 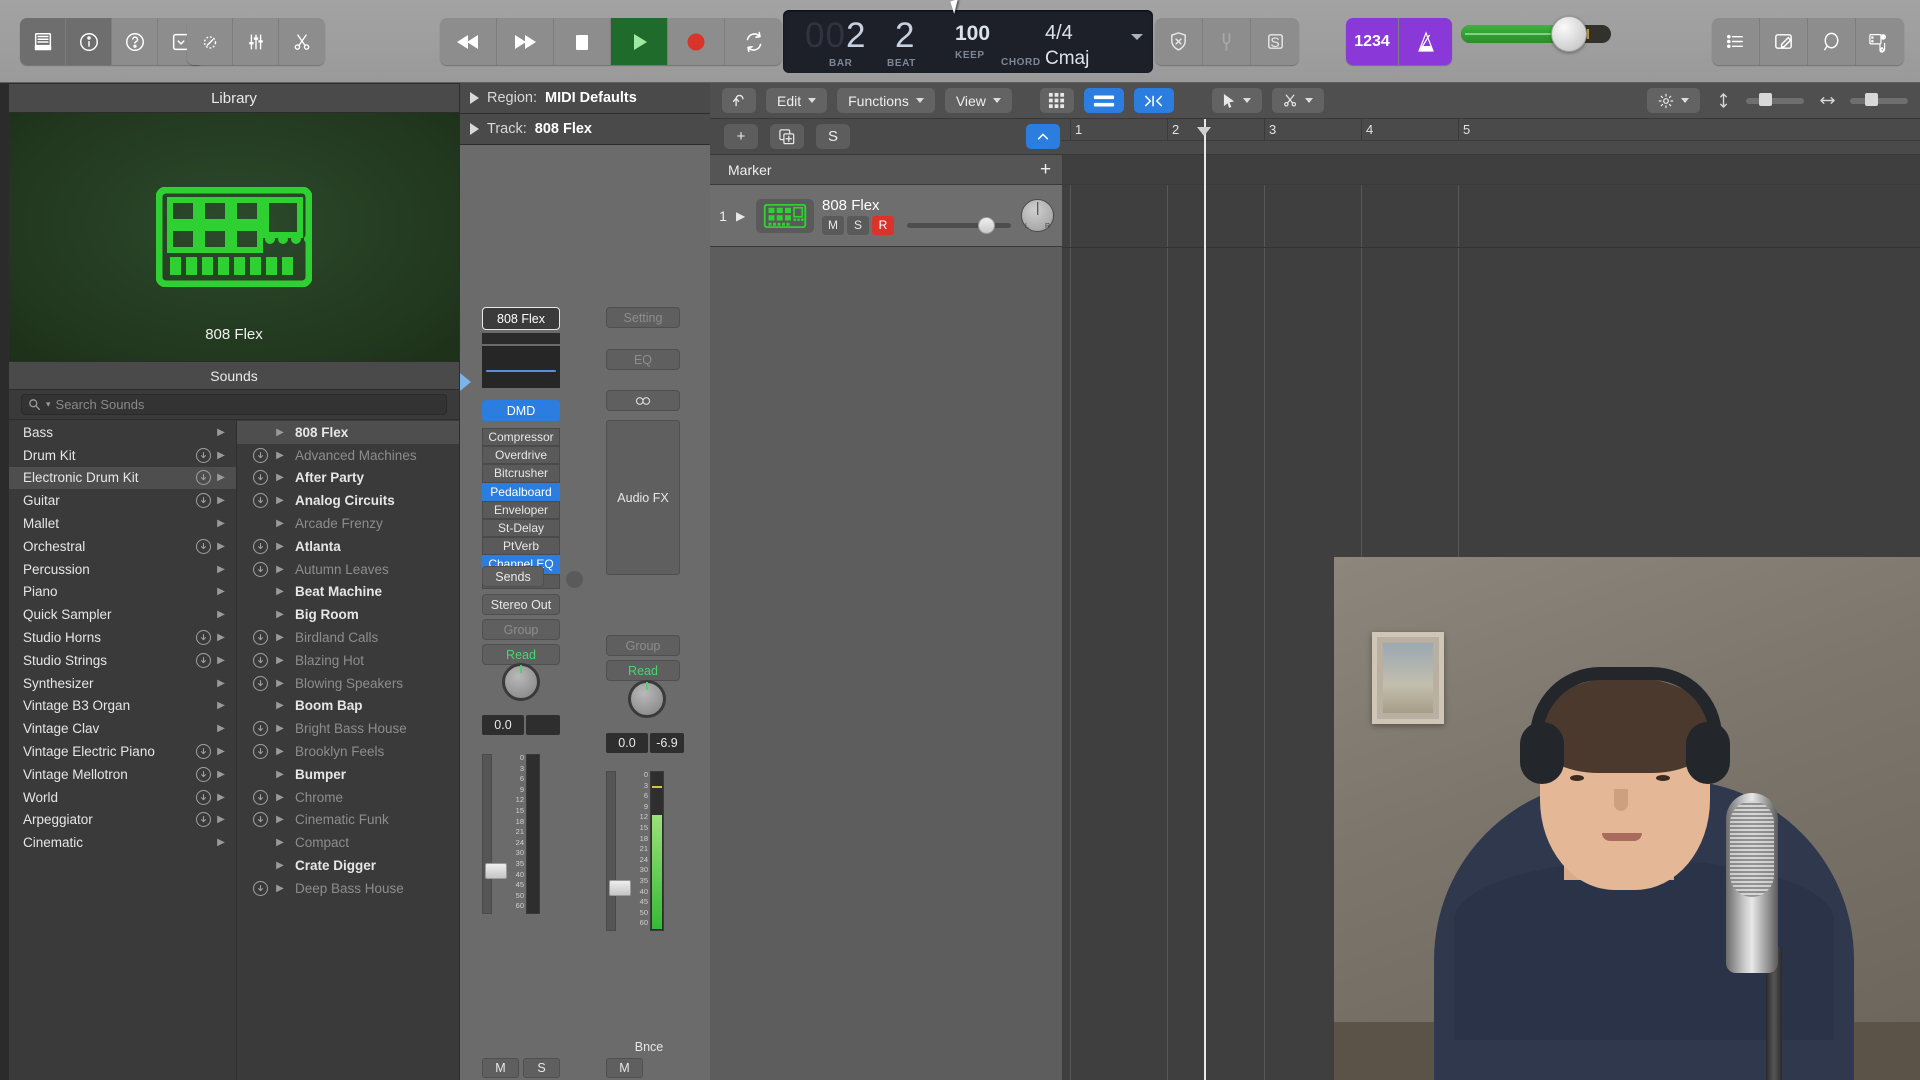 I want to click on library-category-item: Guitar ▶, so click(x=122, y=500).